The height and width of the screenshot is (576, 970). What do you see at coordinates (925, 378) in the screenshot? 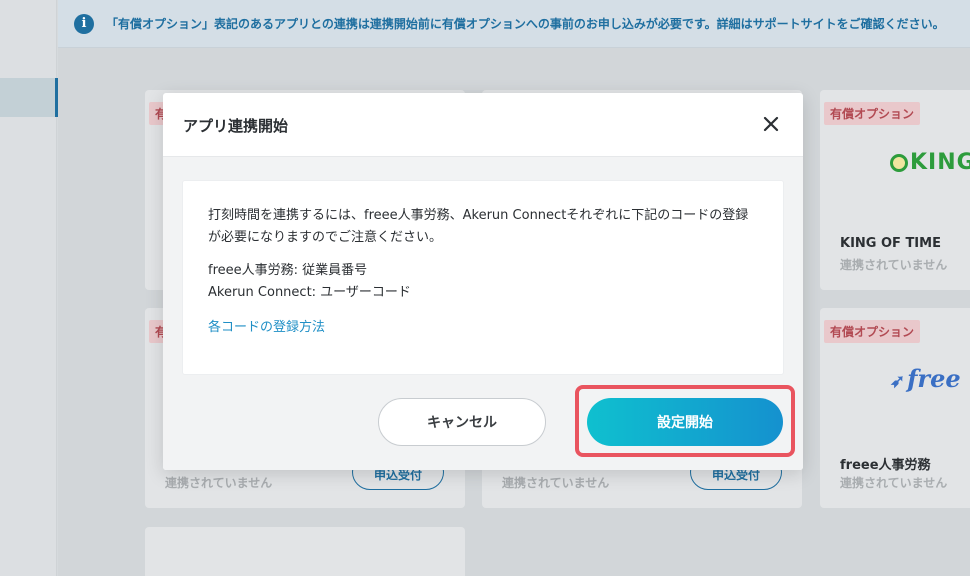
I see `freee-logo: ➶free` at bounding box center [925, 378].